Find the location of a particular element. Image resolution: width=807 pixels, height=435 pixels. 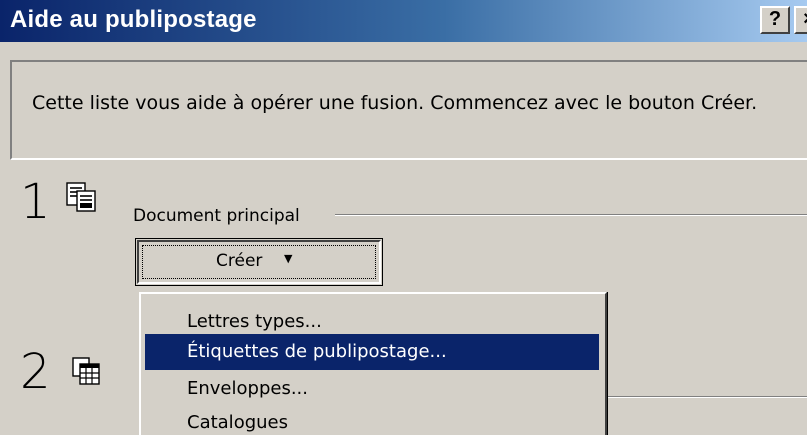

group-divider is located at coordinates (571, 215).